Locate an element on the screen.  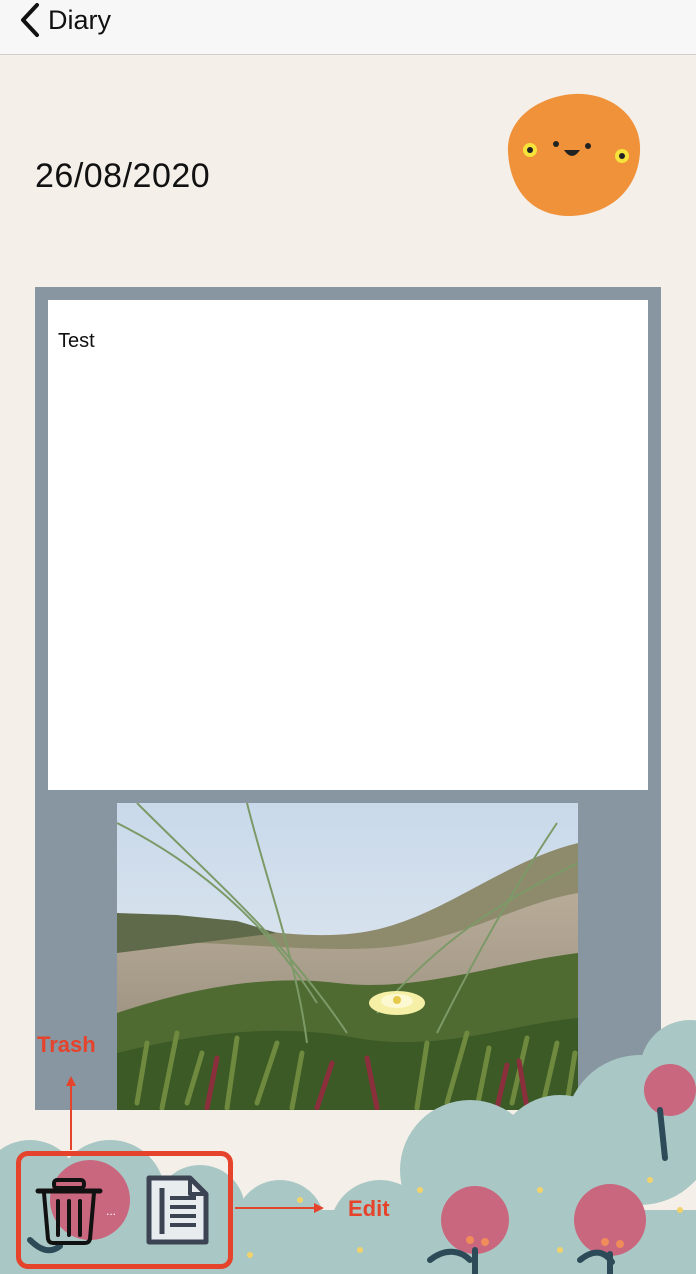
edit-annotation-label: Edit is located at coordinates (369, 1208).